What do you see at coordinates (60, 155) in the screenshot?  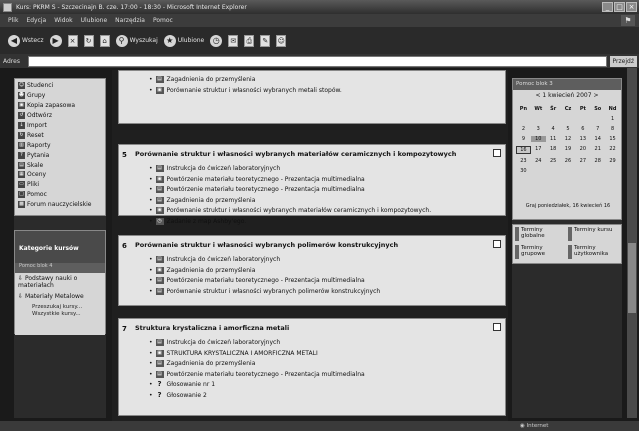 I see `admin-item: ? Pytania` at bounding box center [60, 155].